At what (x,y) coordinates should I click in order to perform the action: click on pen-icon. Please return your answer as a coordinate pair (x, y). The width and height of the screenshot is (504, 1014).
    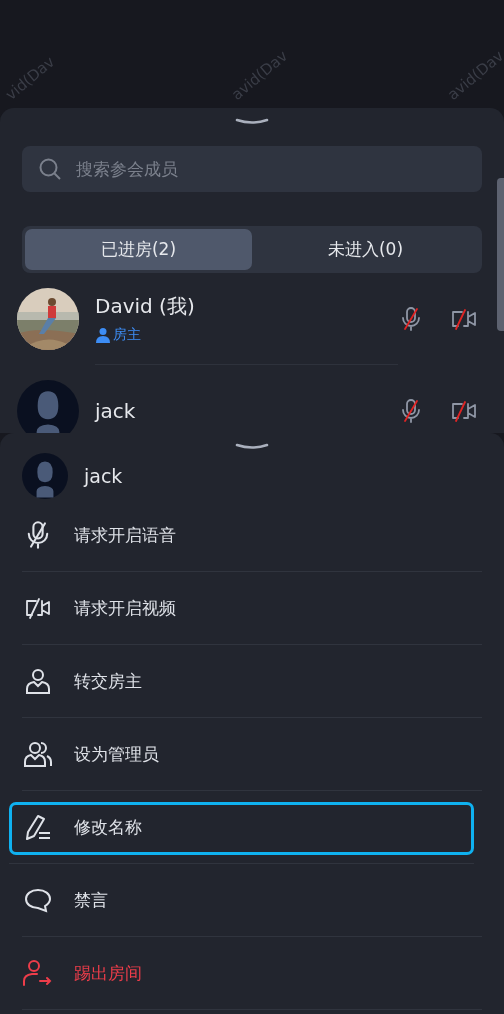
    Looking at the image, I should click on (38, 827).